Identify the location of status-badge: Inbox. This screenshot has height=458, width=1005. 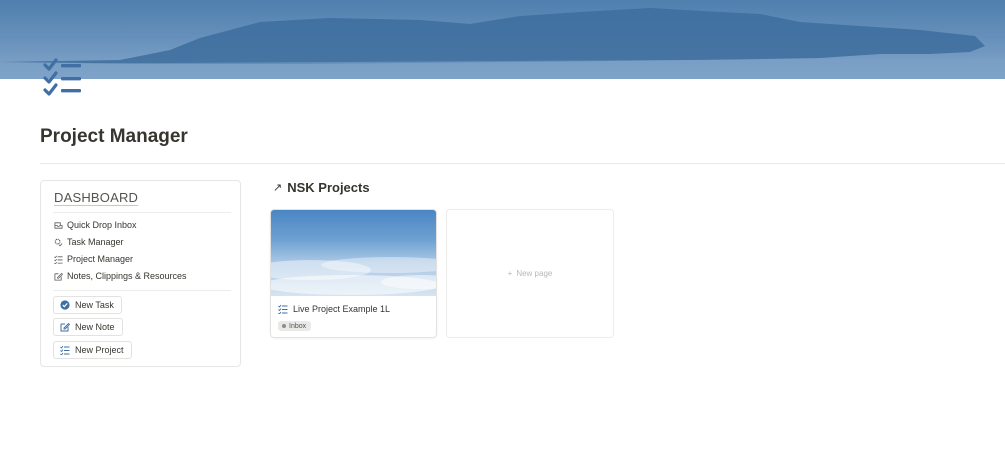
(295, 326).